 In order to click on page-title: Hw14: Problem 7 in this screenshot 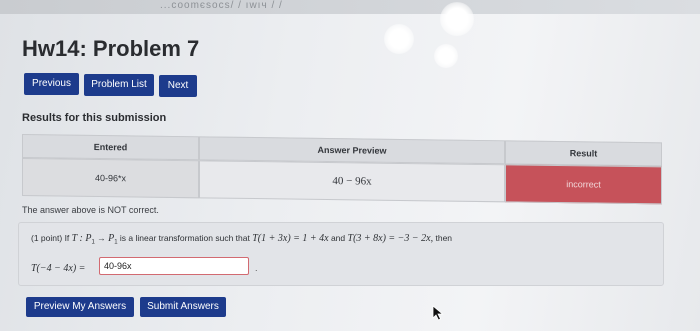, I will do `click(111, 48)`.